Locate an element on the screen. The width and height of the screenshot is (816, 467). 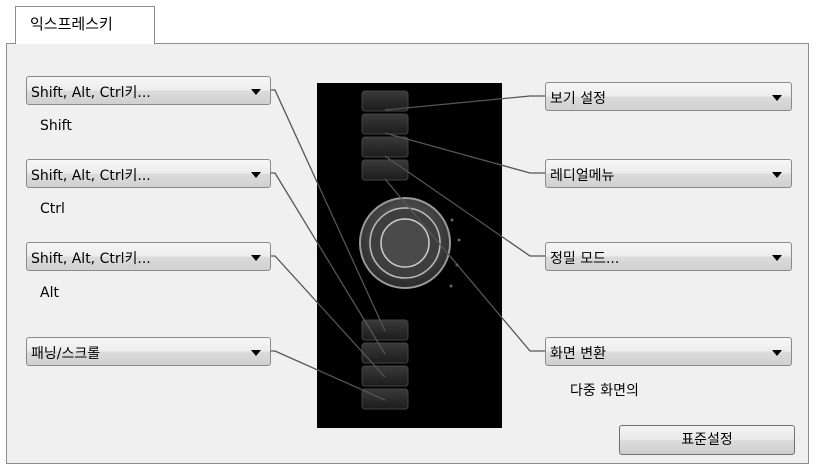
touch-ring-icon is located at coordinates (410, 243).